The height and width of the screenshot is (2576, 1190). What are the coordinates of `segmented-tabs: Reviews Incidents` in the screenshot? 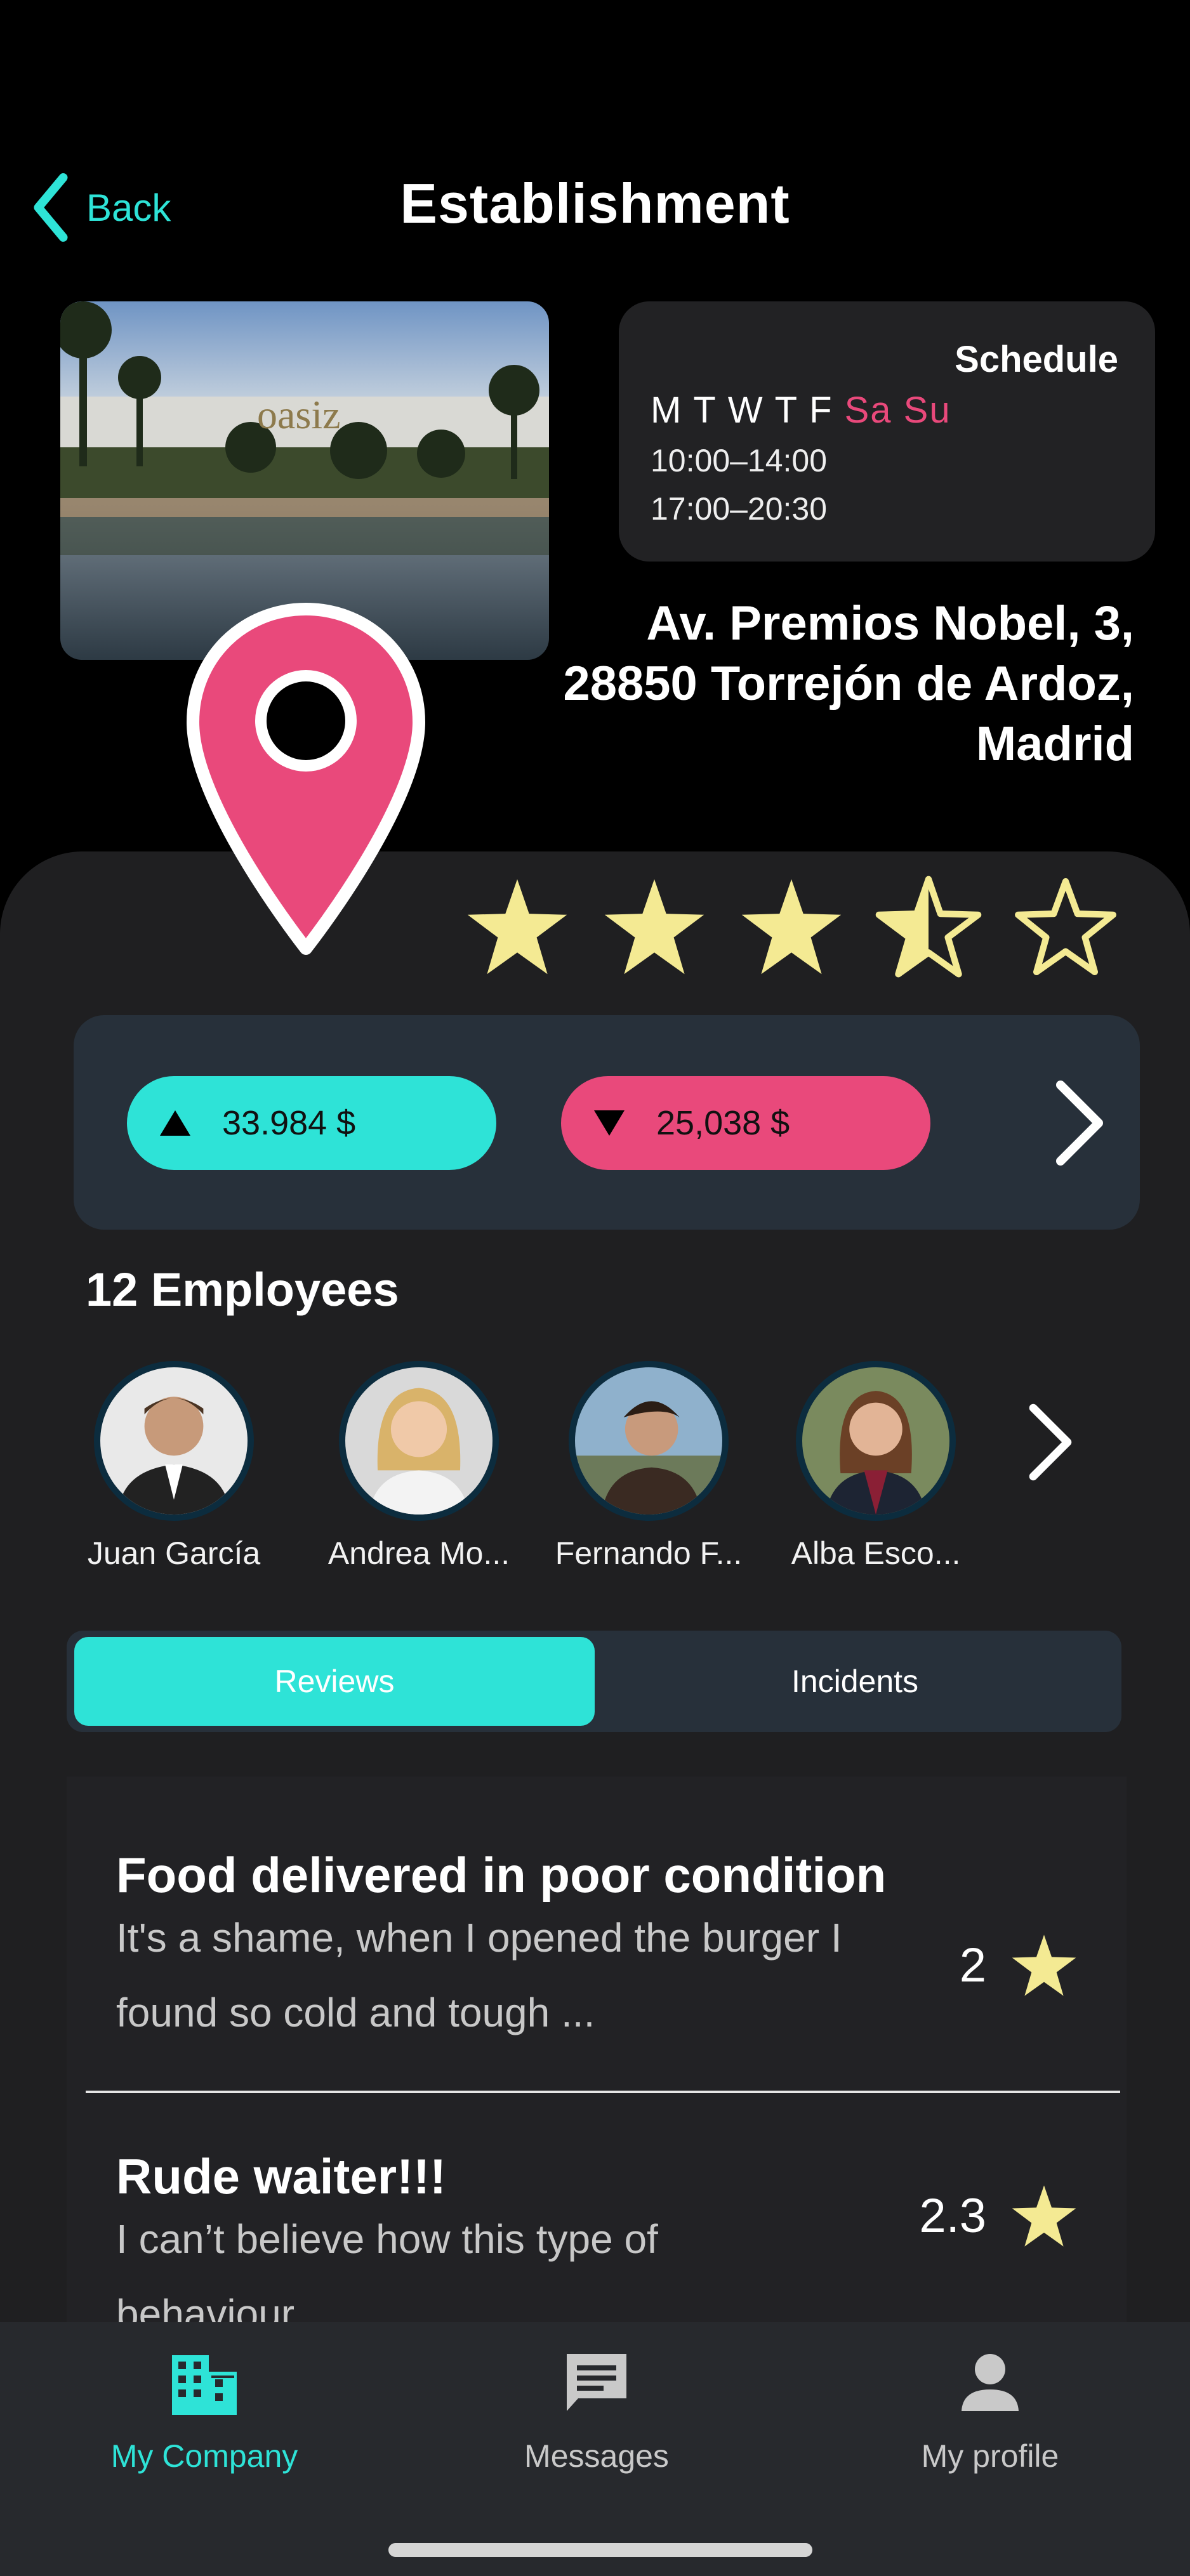 It's located at (594, 1681).